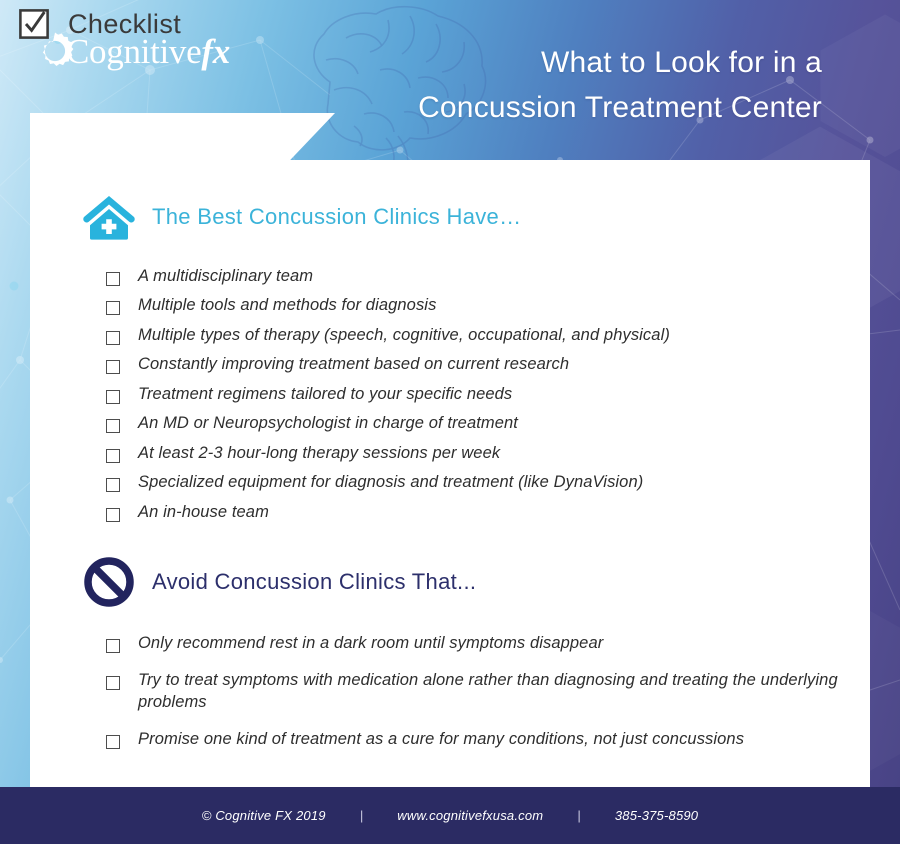 The image size is (900, 844). I want to click on list-item-label: A multidisciplinary team, so click(226, 276).